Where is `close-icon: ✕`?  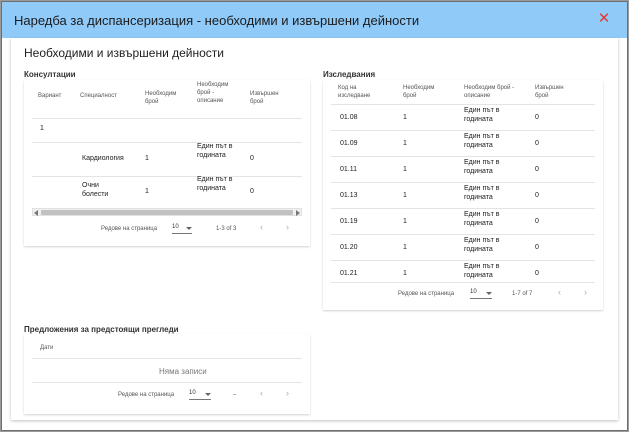 close-icon: ✕ is located at coordinates (604, 18).